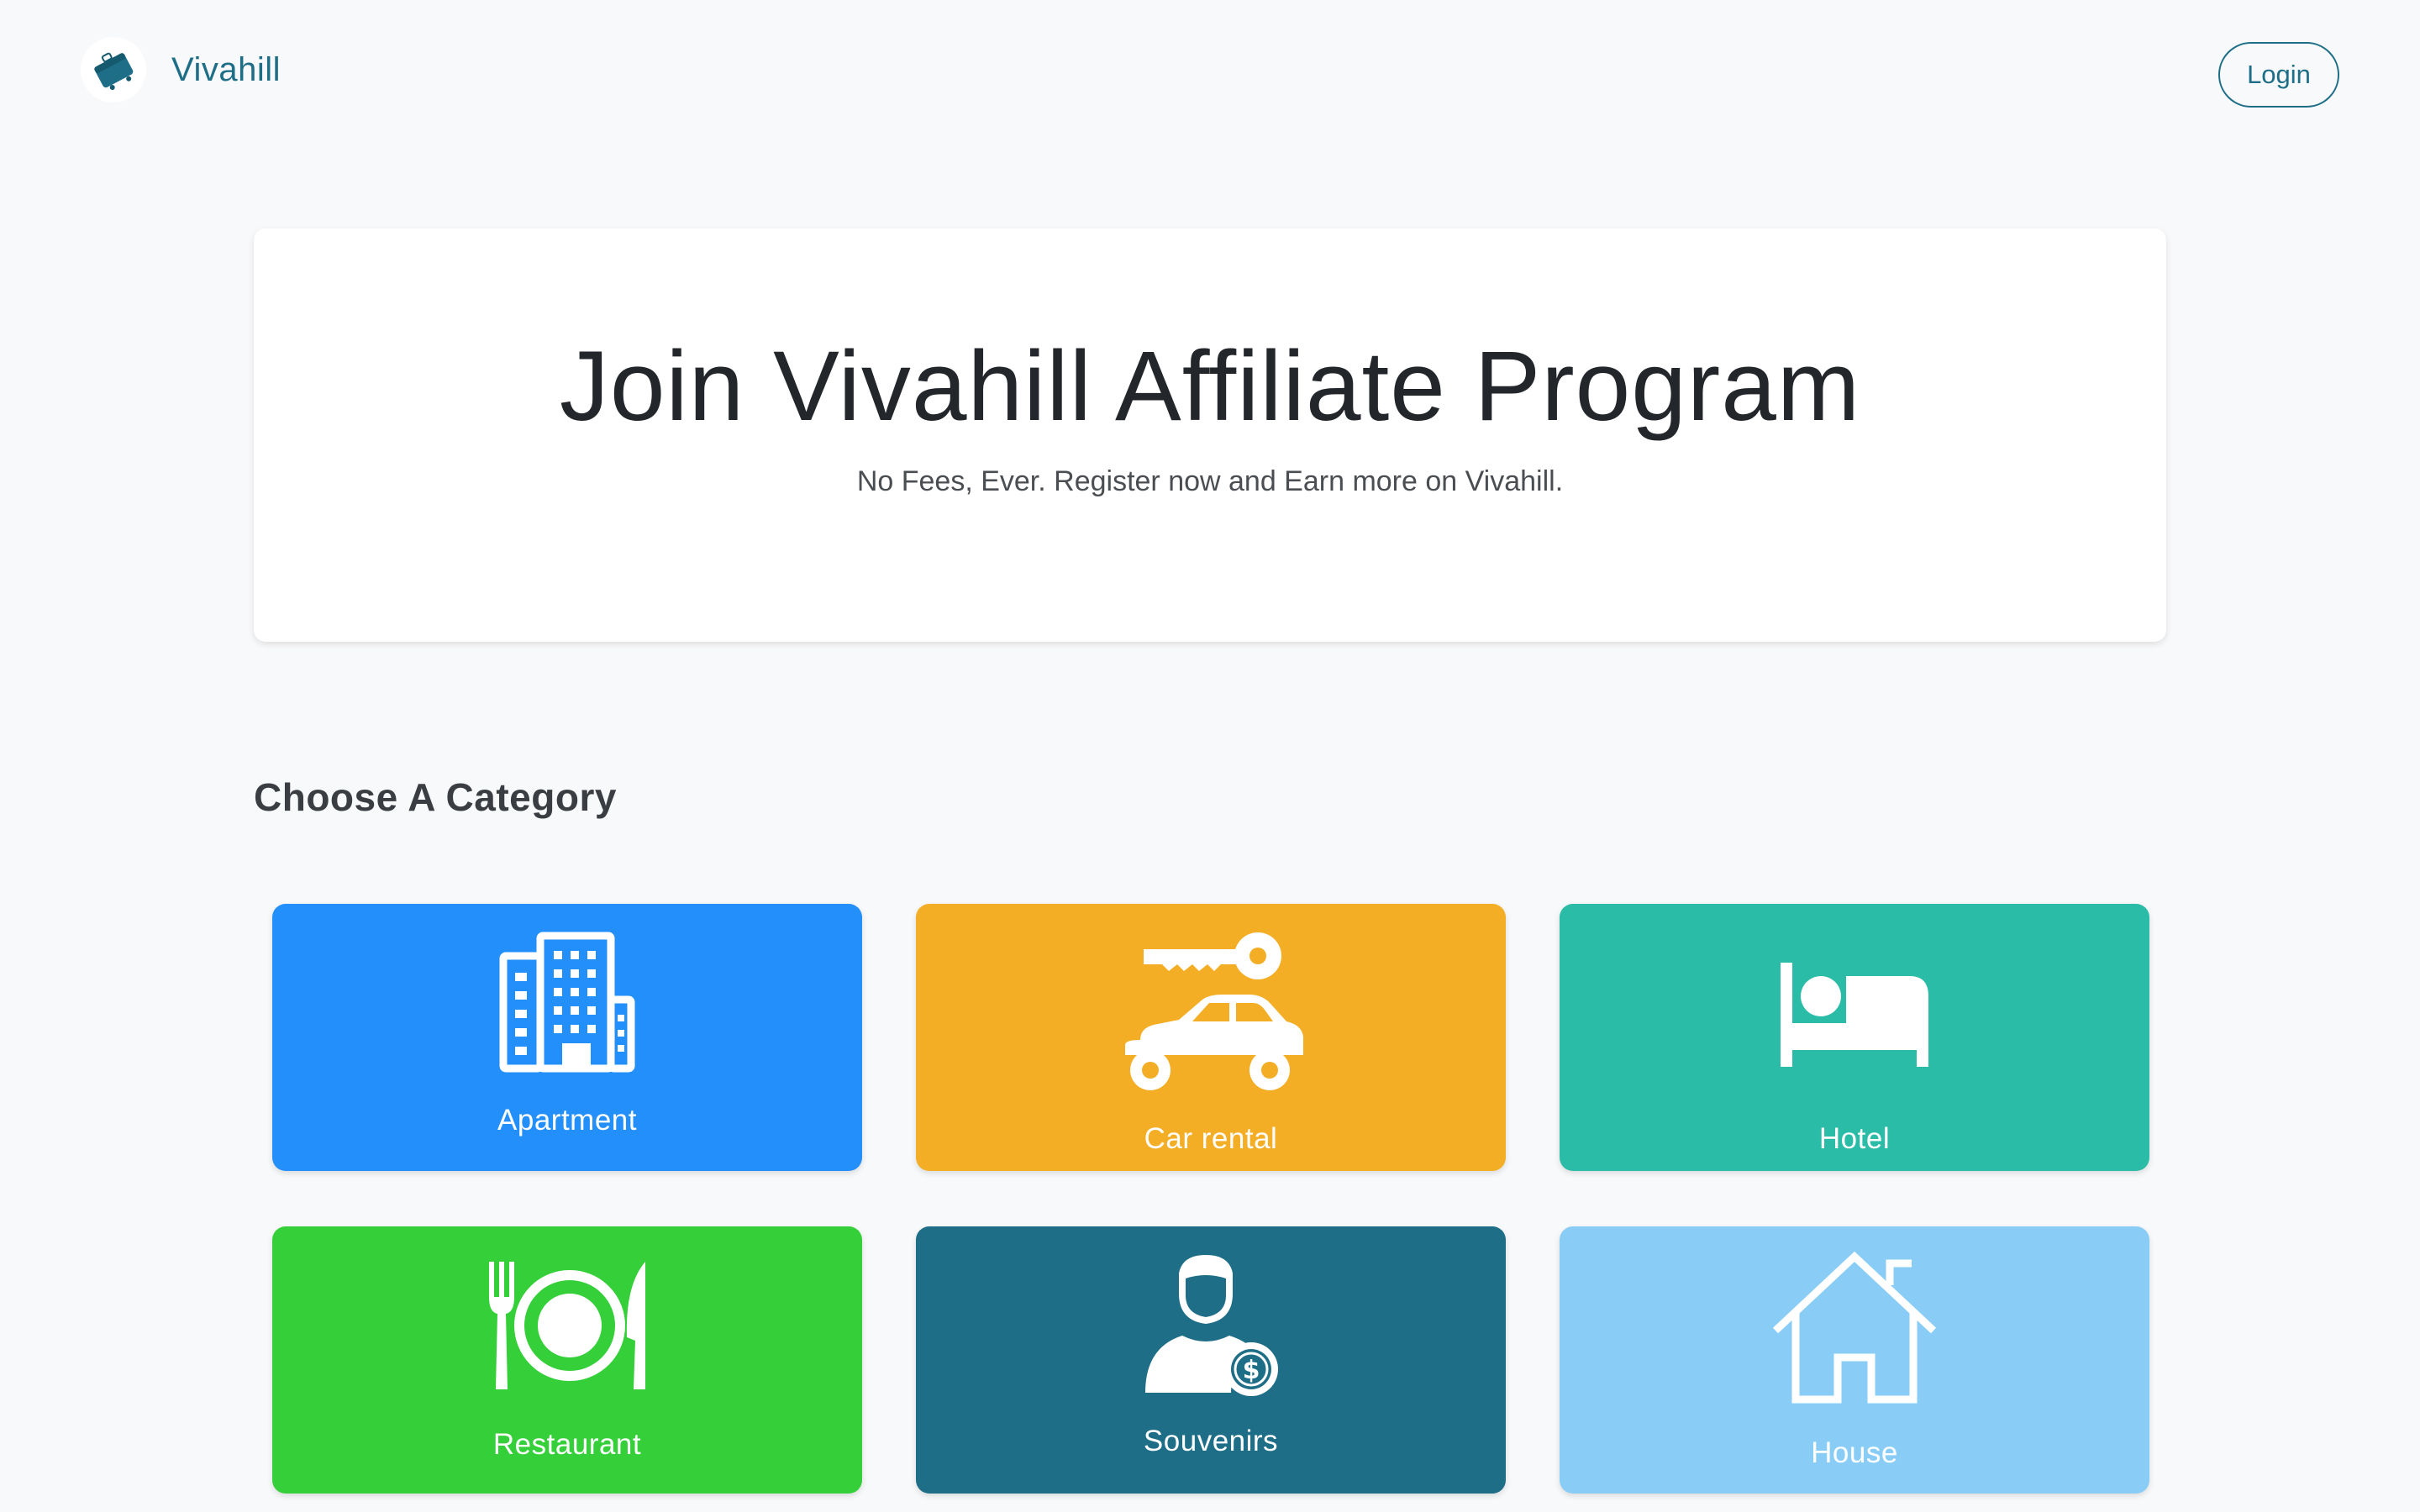  I want to click on category-label: Restaurant, so click(567, 1444).